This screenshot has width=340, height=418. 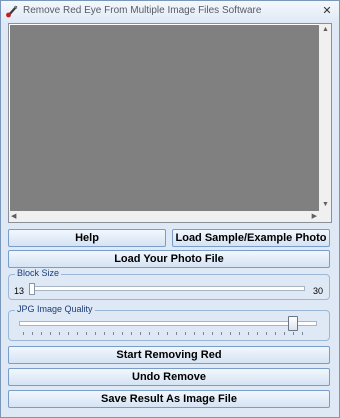 What do you see at coordinates (325, 30) in the screenshot?
I see `scroll-up-icon: ▲` at bounding box center [325, 30].